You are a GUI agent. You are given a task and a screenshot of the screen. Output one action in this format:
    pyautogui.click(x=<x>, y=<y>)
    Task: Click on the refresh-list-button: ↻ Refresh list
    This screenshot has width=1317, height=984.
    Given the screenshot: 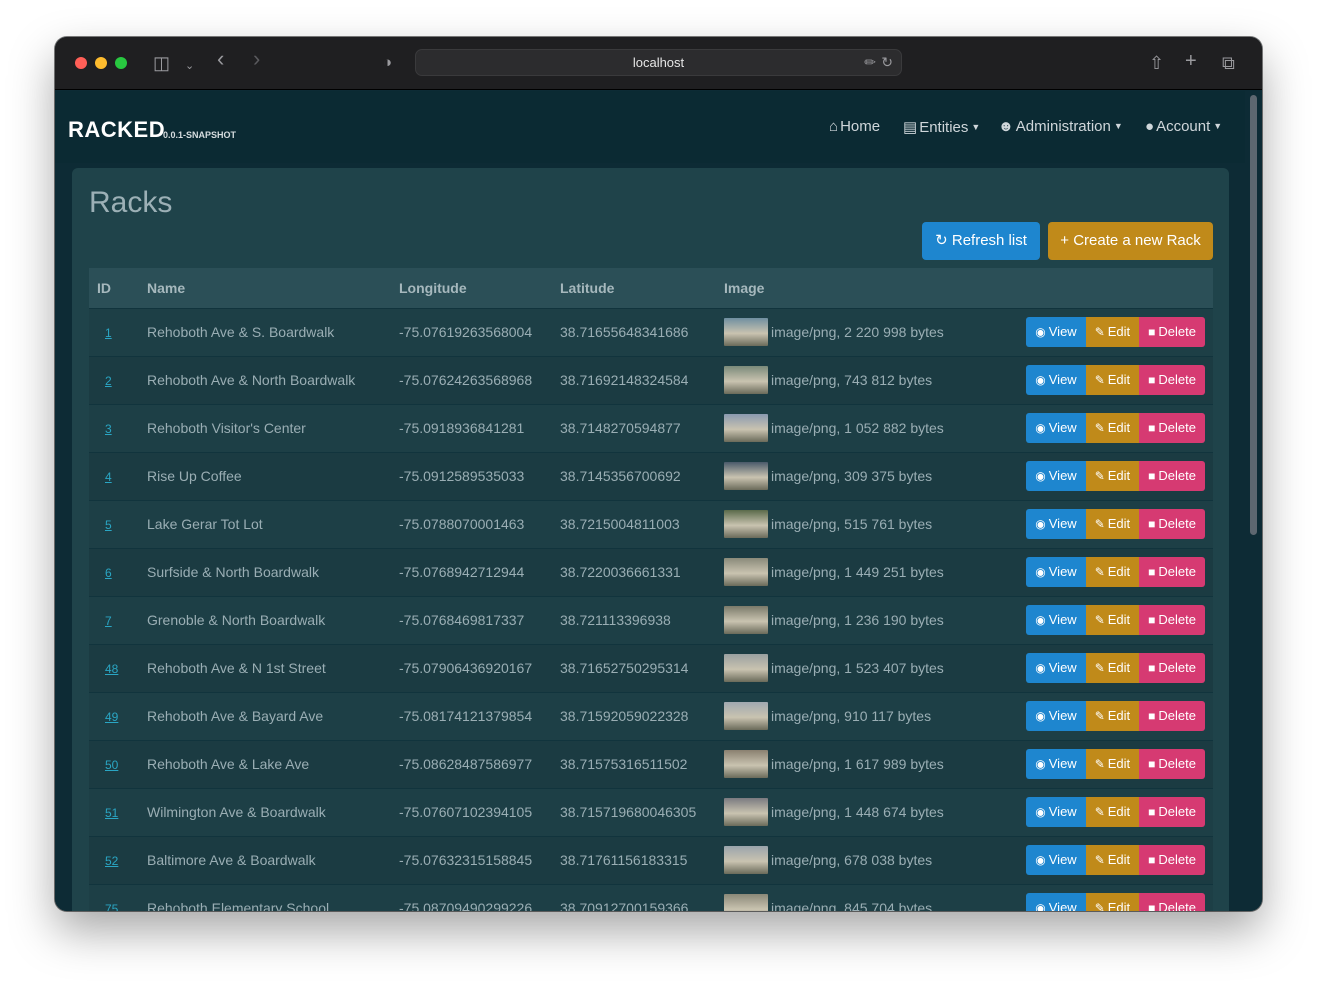 What is the action you would take?
    pyautogui.click(x=981, y=241)
    